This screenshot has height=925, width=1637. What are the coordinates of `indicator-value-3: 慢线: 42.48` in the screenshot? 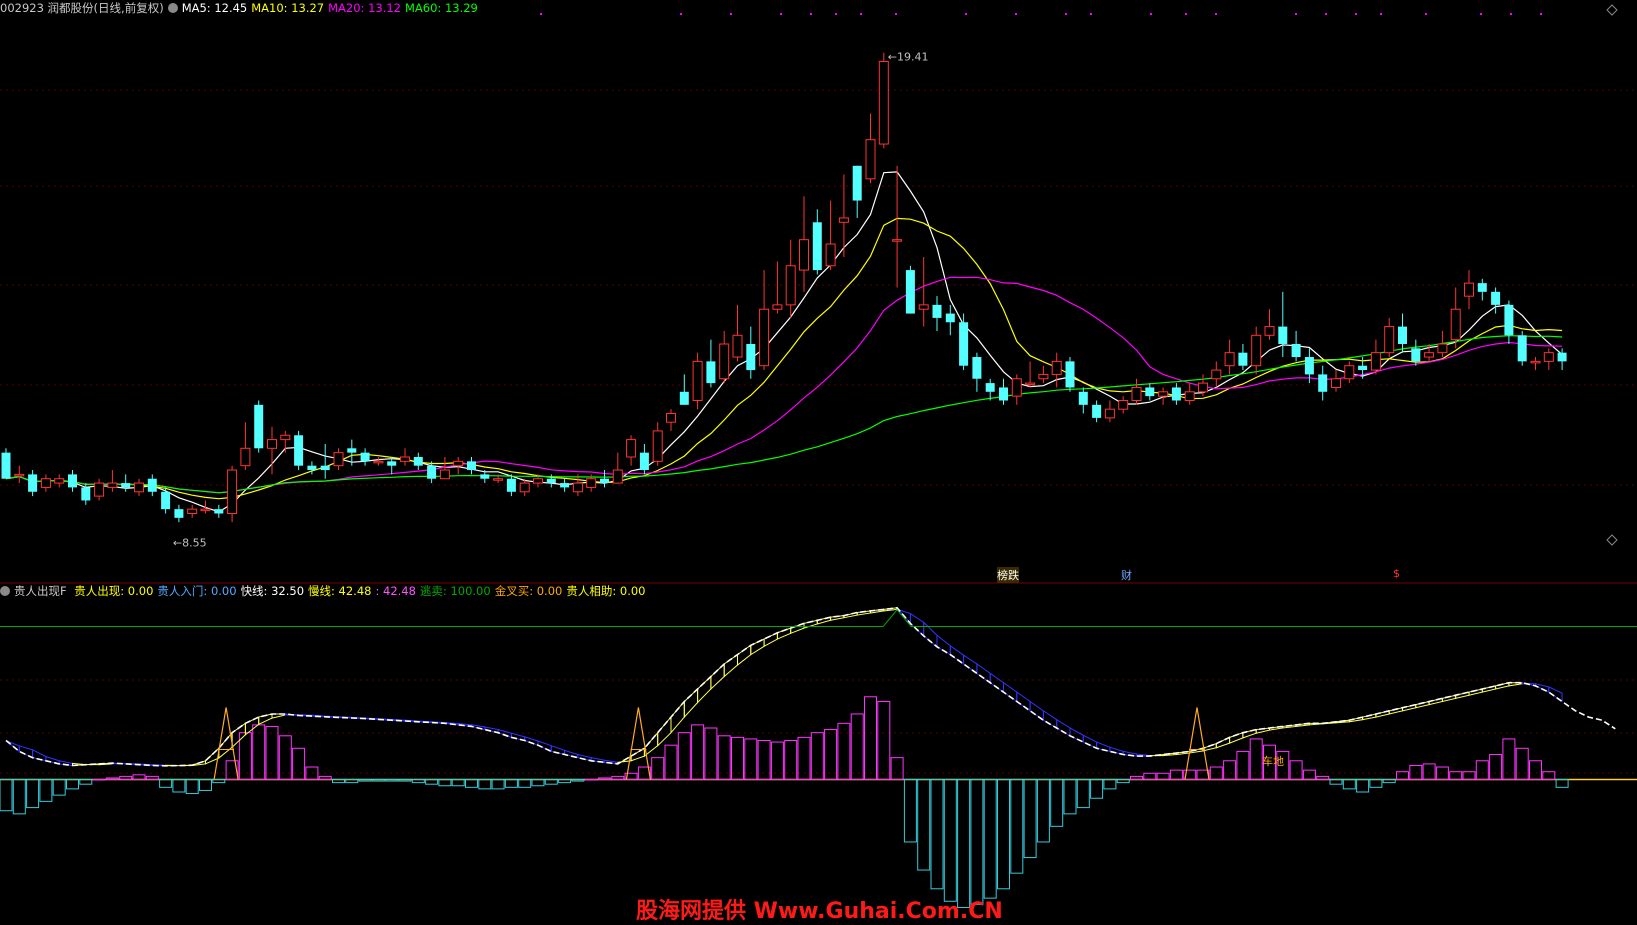 It's located at (339, 591).